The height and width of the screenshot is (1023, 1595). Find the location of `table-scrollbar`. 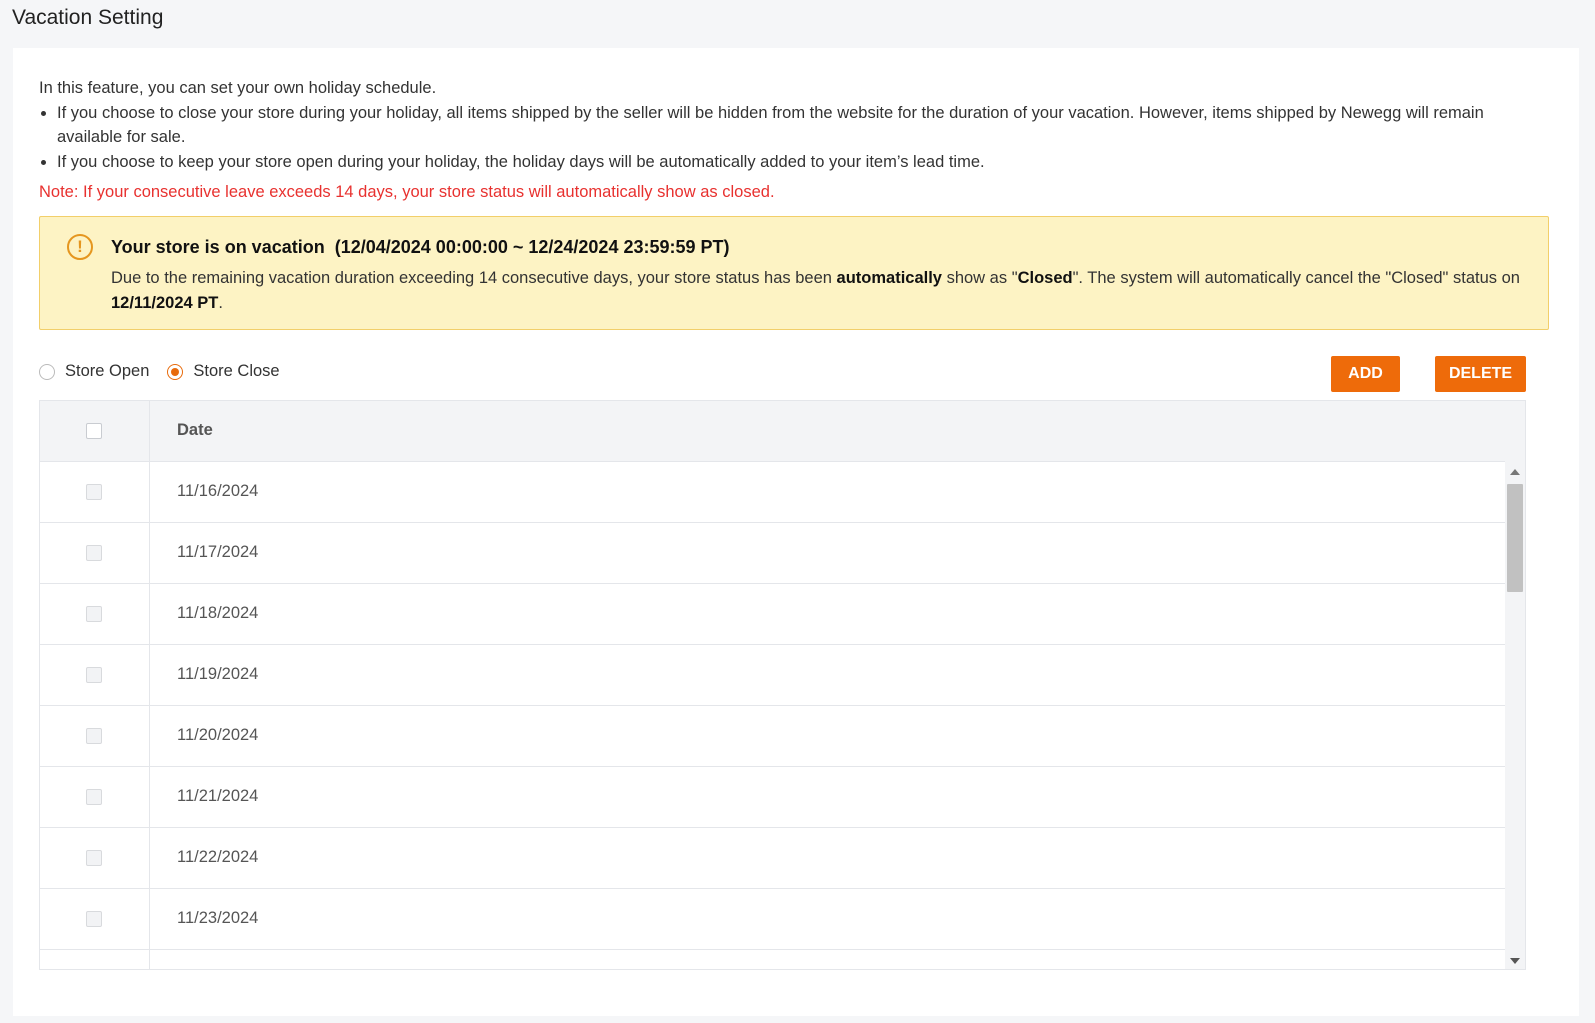

table-scrollbar is located at coordinates (1515, 685).